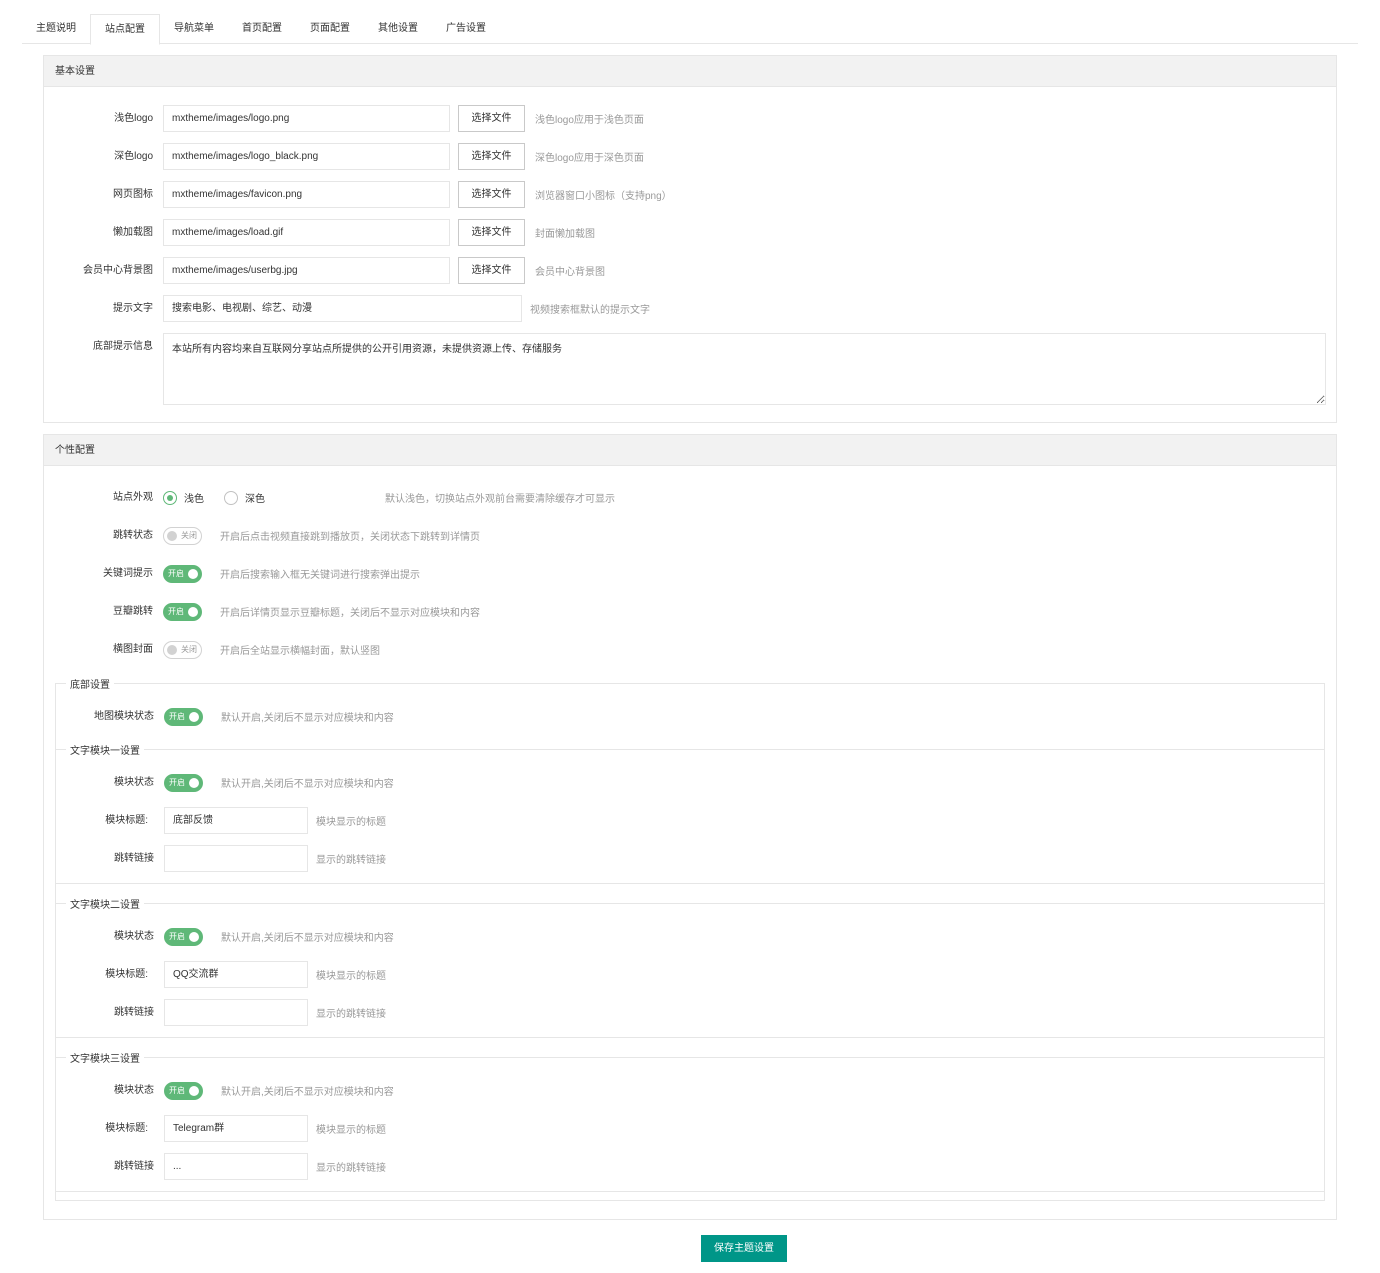 The width and height of the screenshot is (1380, 1273). I want to click on block2-link-label: 跳转链接, so click(134, 1012).